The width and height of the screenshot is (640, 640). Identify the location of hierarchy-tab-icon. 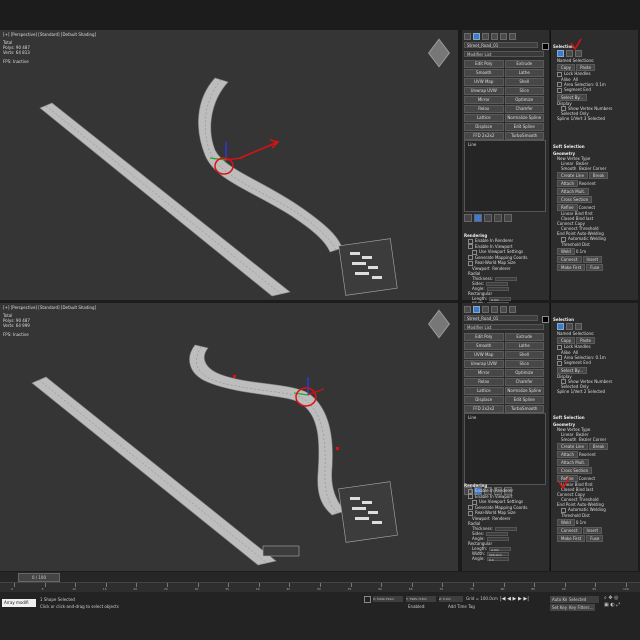
(485, 309).